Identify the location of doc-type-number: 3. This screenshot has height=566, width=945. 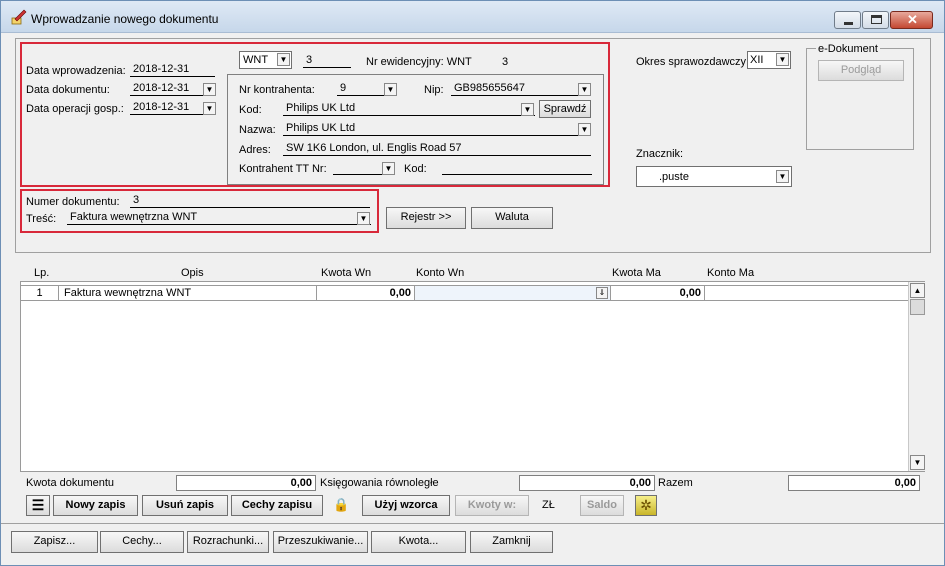
(327, 61).